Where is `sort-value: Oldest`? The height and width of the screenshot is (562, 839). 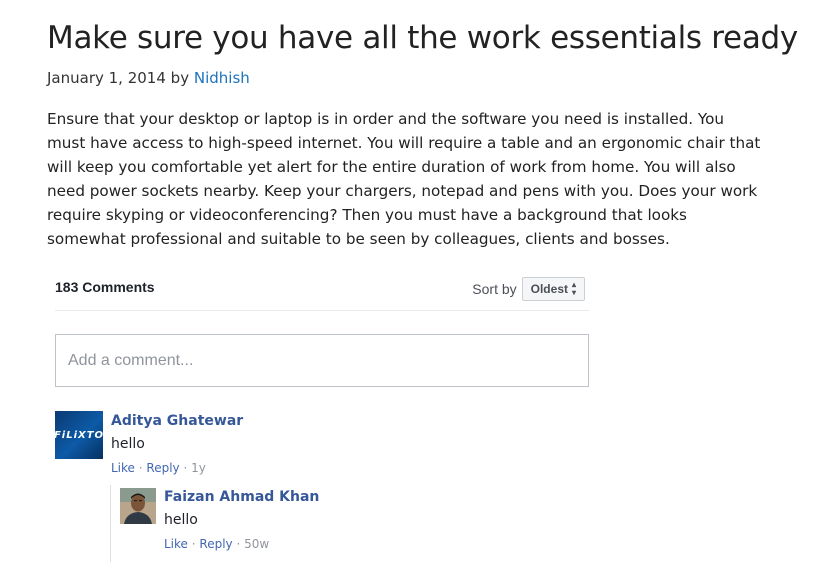 sort-value: Oldest is located at coordinates (549, 289).